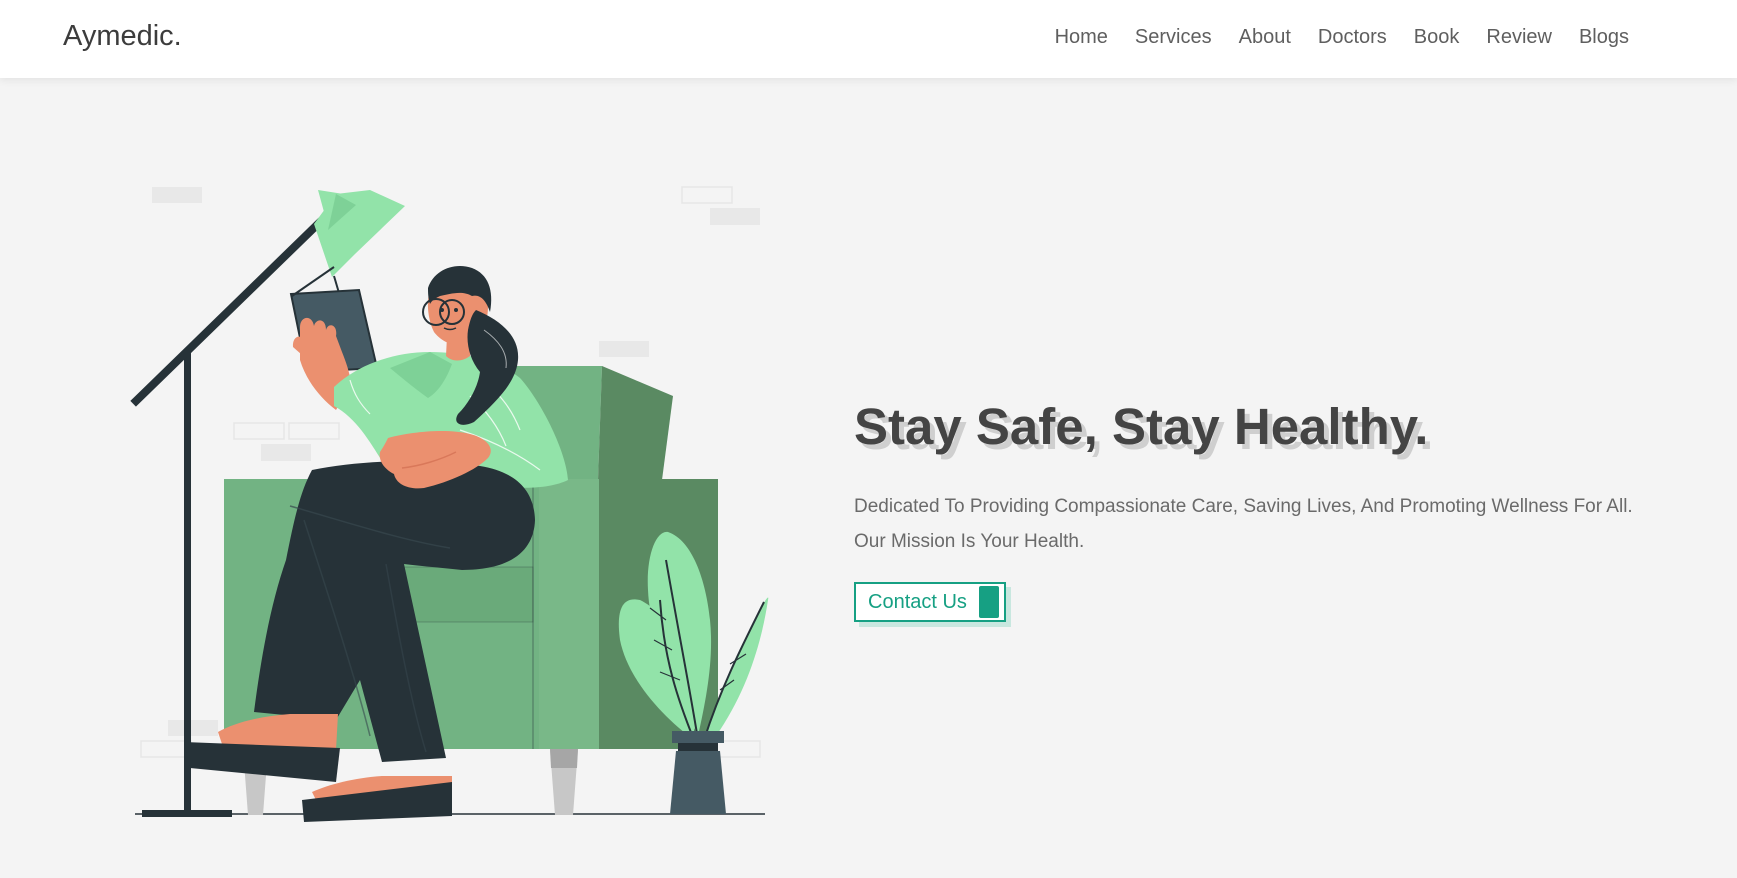 Image resolution: width=1737 pixels, height=878 pixels. I want to click on contact-us-button: Contact Us, so click(930, 602).